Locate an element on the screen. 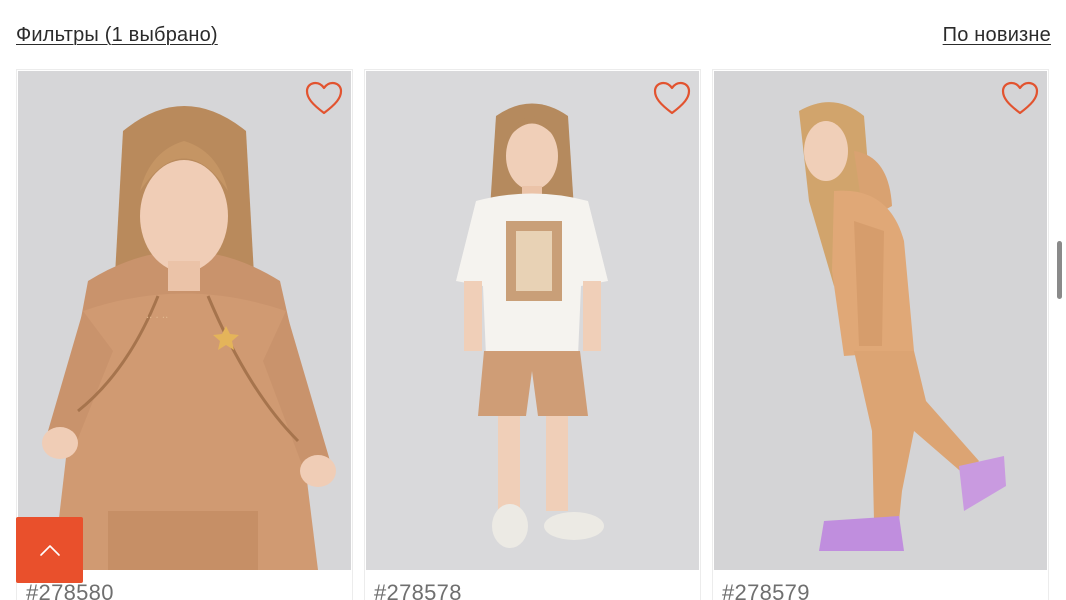 This screenshot has width=1066, height=600. product-sku: #278580 is located at coordinates (70, 590).